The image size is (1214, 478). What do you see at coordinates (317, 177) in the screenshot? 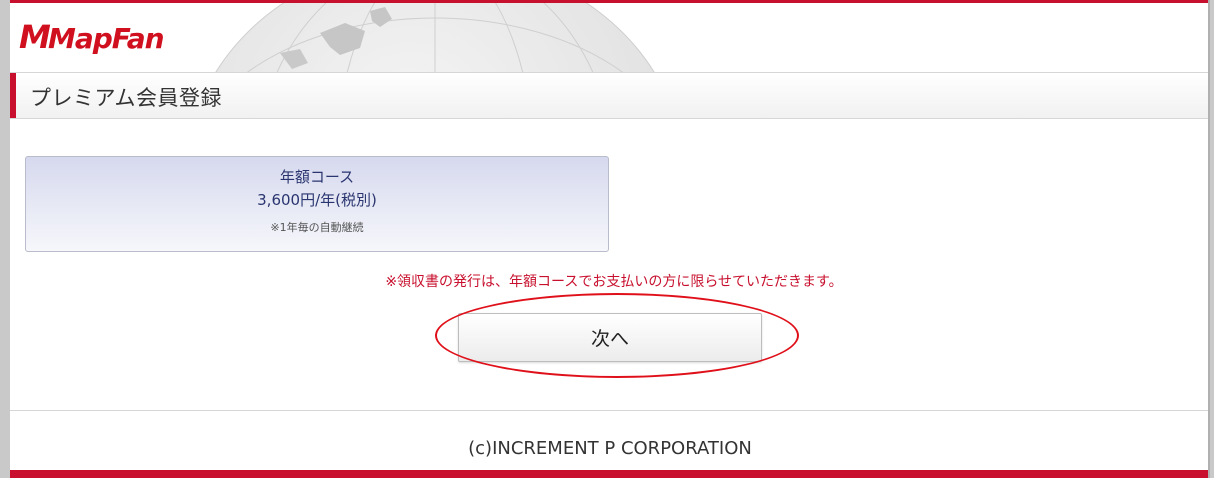
I see `plan-name: 年額コース` at bounding box center [317, 177].